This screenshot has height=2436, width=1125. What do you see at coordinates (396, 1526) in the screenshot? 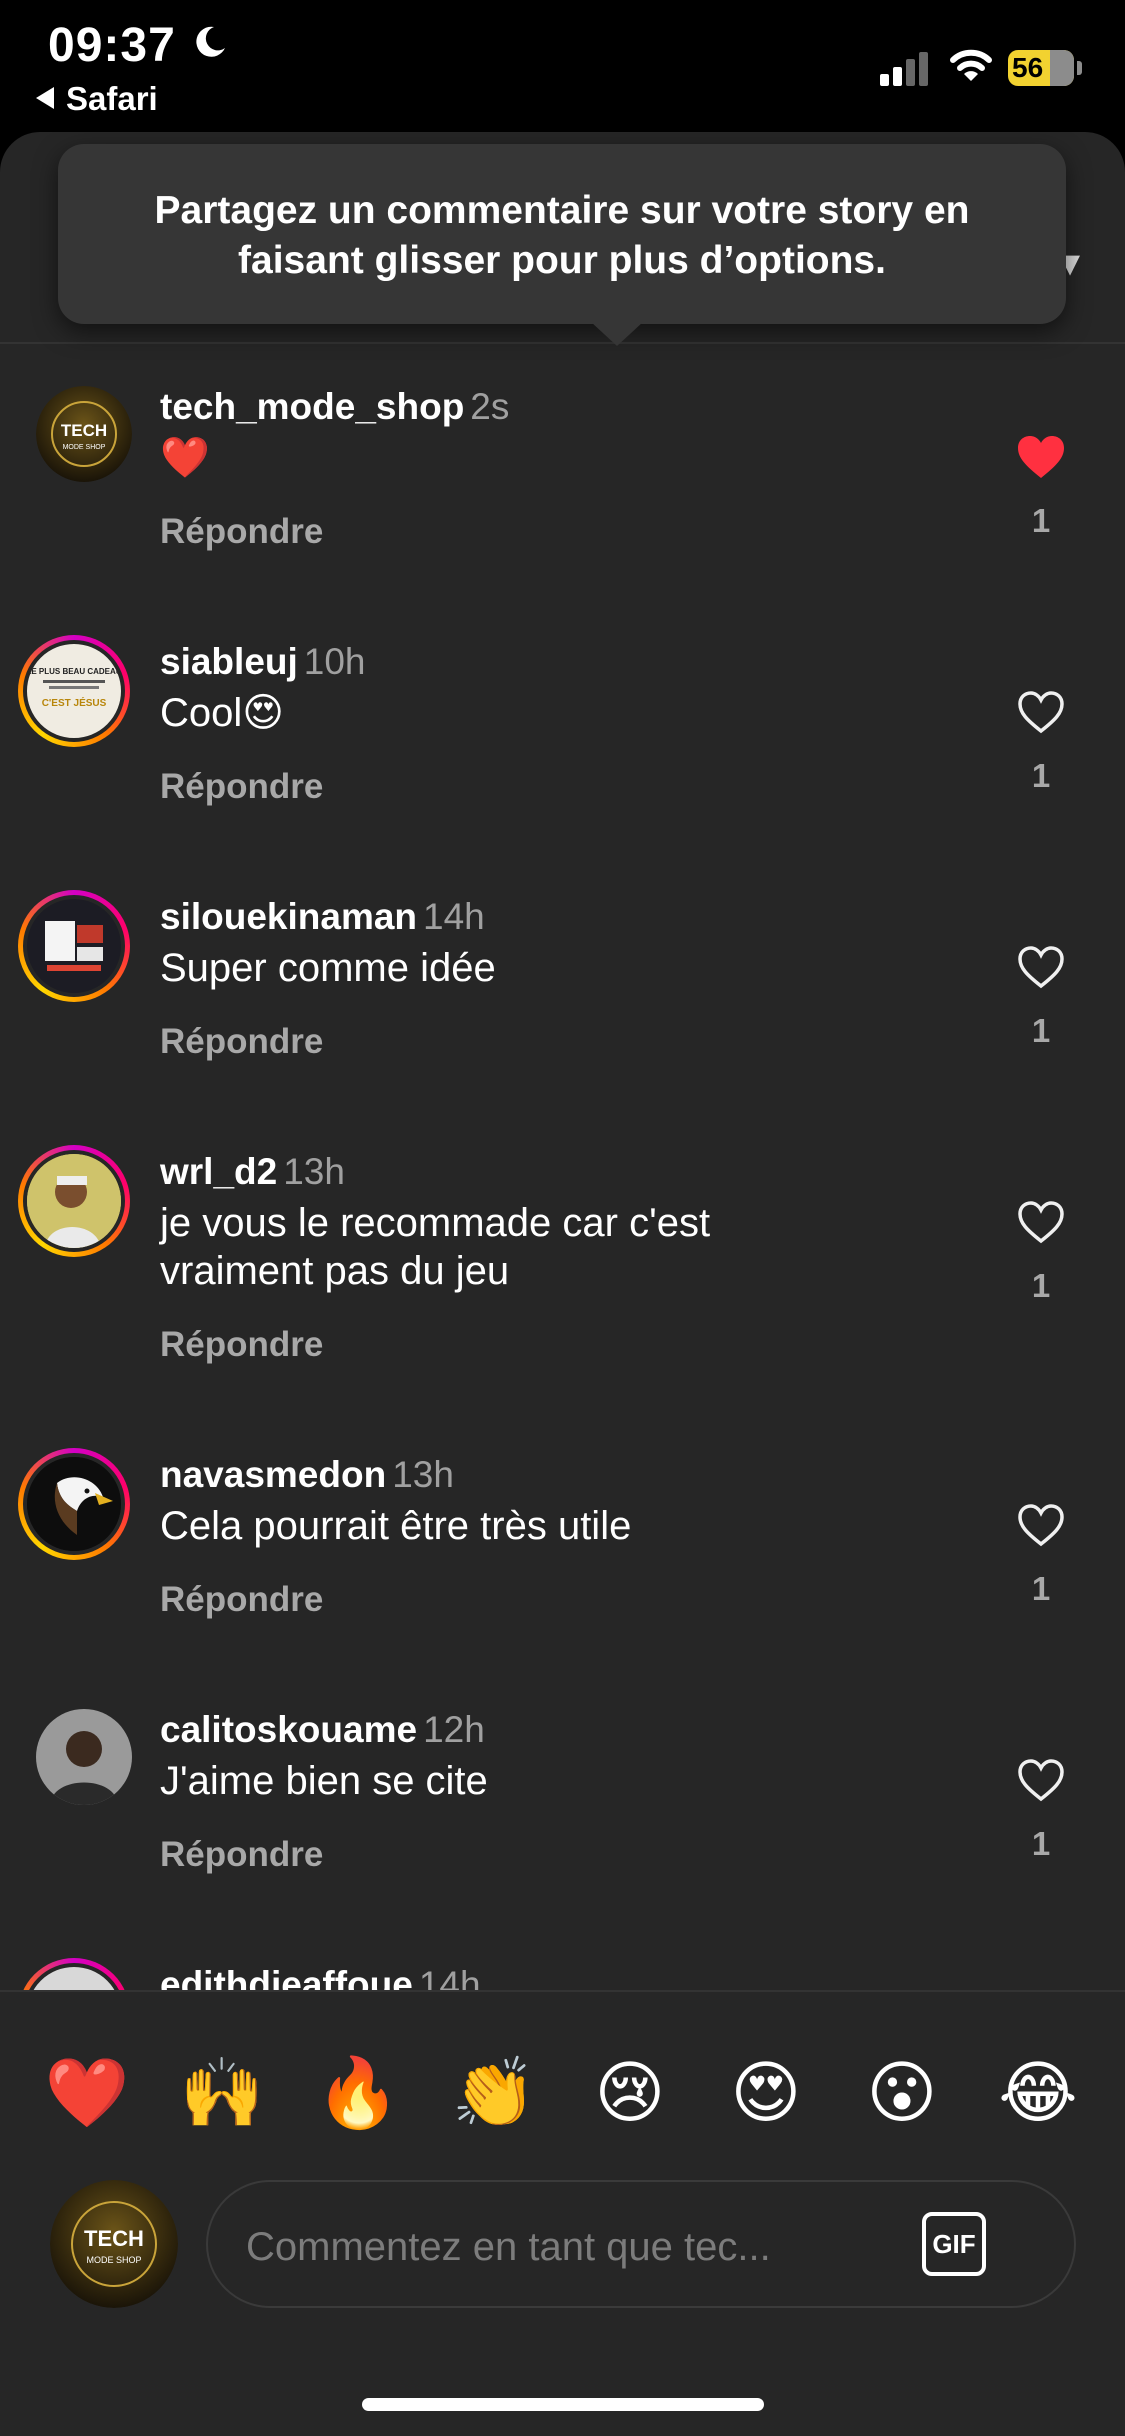
I see `comment-text: Cela pourrait être très utile` at bounding box center [396, 1526].